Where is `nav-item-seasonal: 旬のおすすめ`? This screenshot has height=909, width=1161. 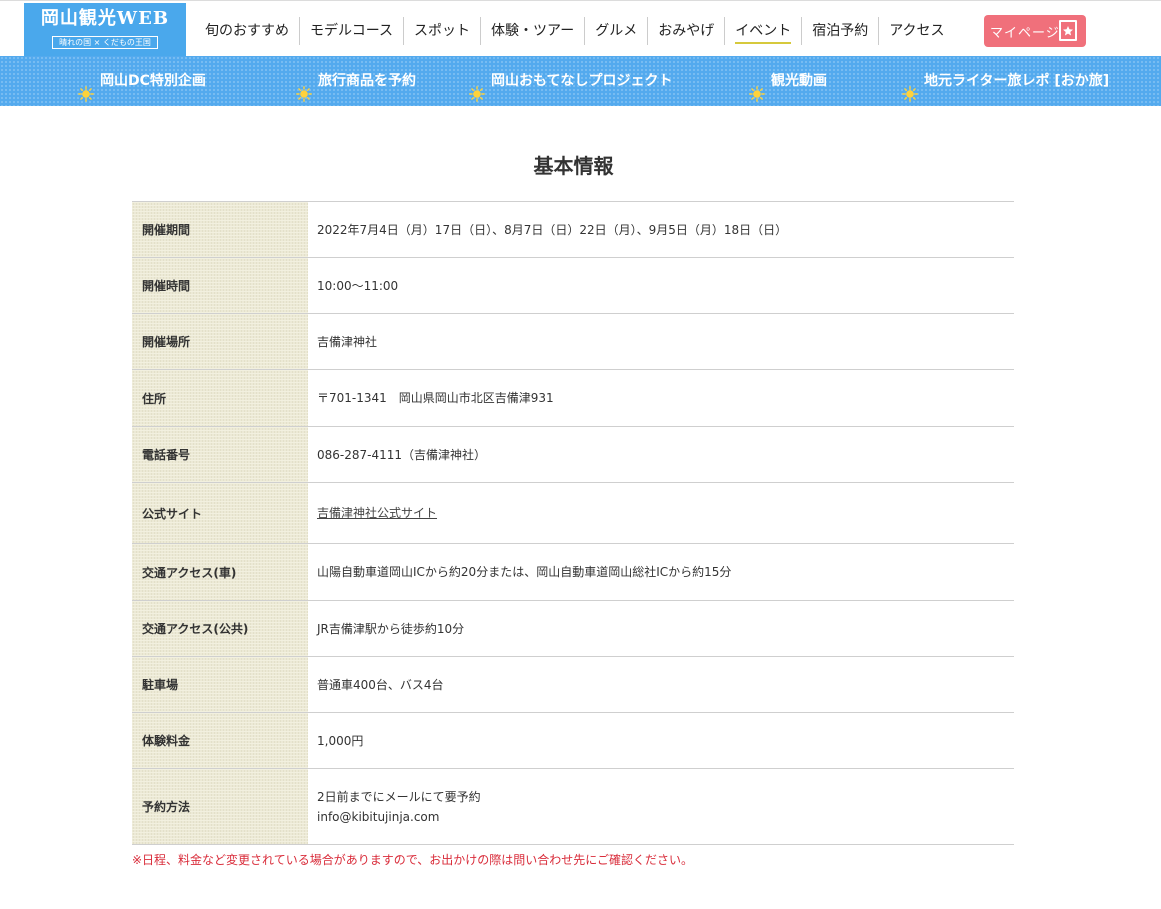 nav-item-seasonal: 旬のおすすめ is located at coordinates (247, 31).